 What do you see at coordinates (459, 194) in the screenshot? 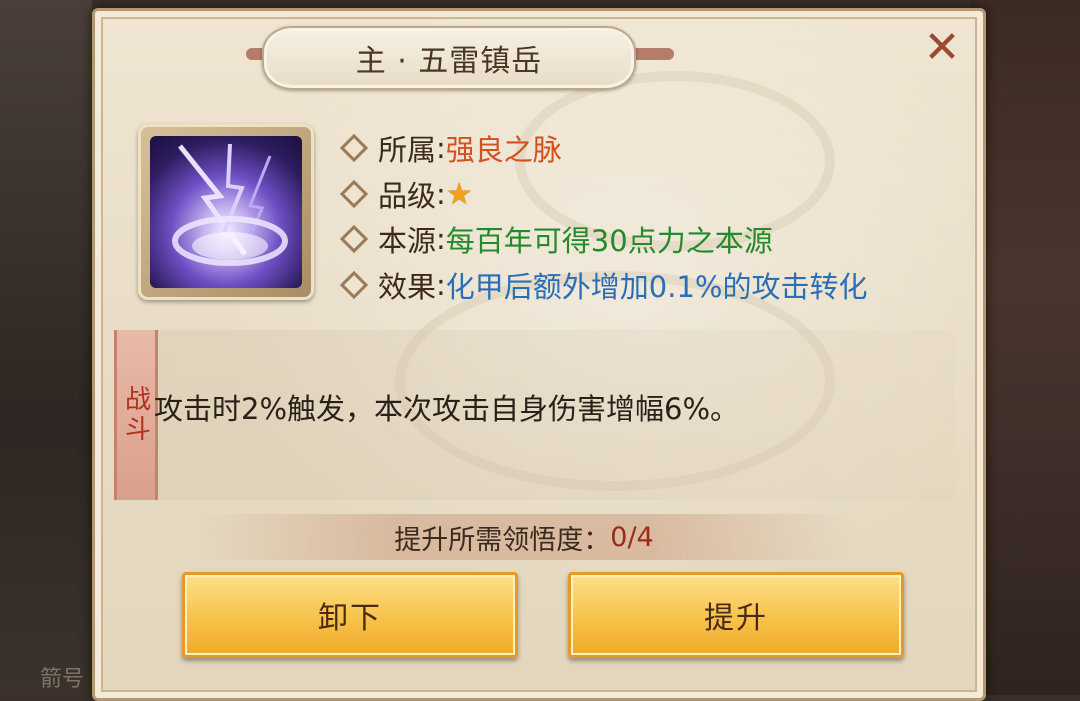
I see `star-icon: ★` at bounding box center [459, 194].